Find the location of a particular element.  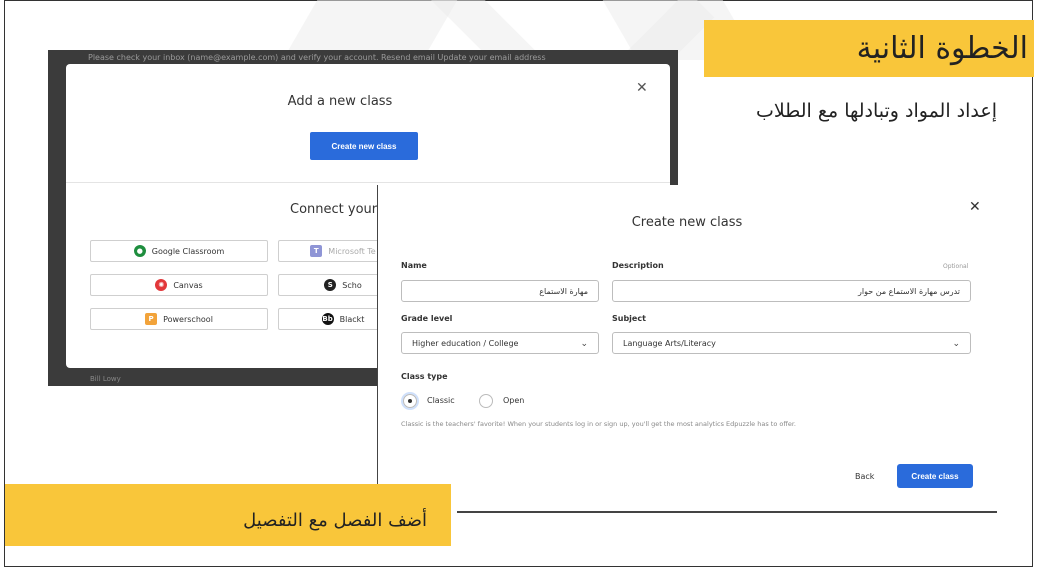

background-text: Bill Lowy is located at coordinates (105, 379).